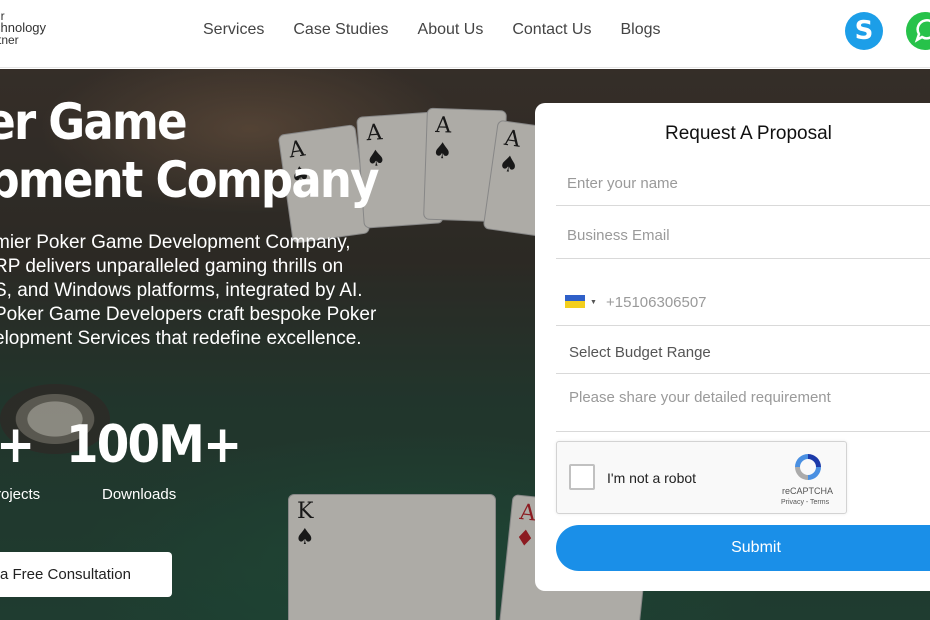  Describe the element at coordinates (652, 478) in the screenshot. I see `recaptcha-label: I'm not a robot` at that location.